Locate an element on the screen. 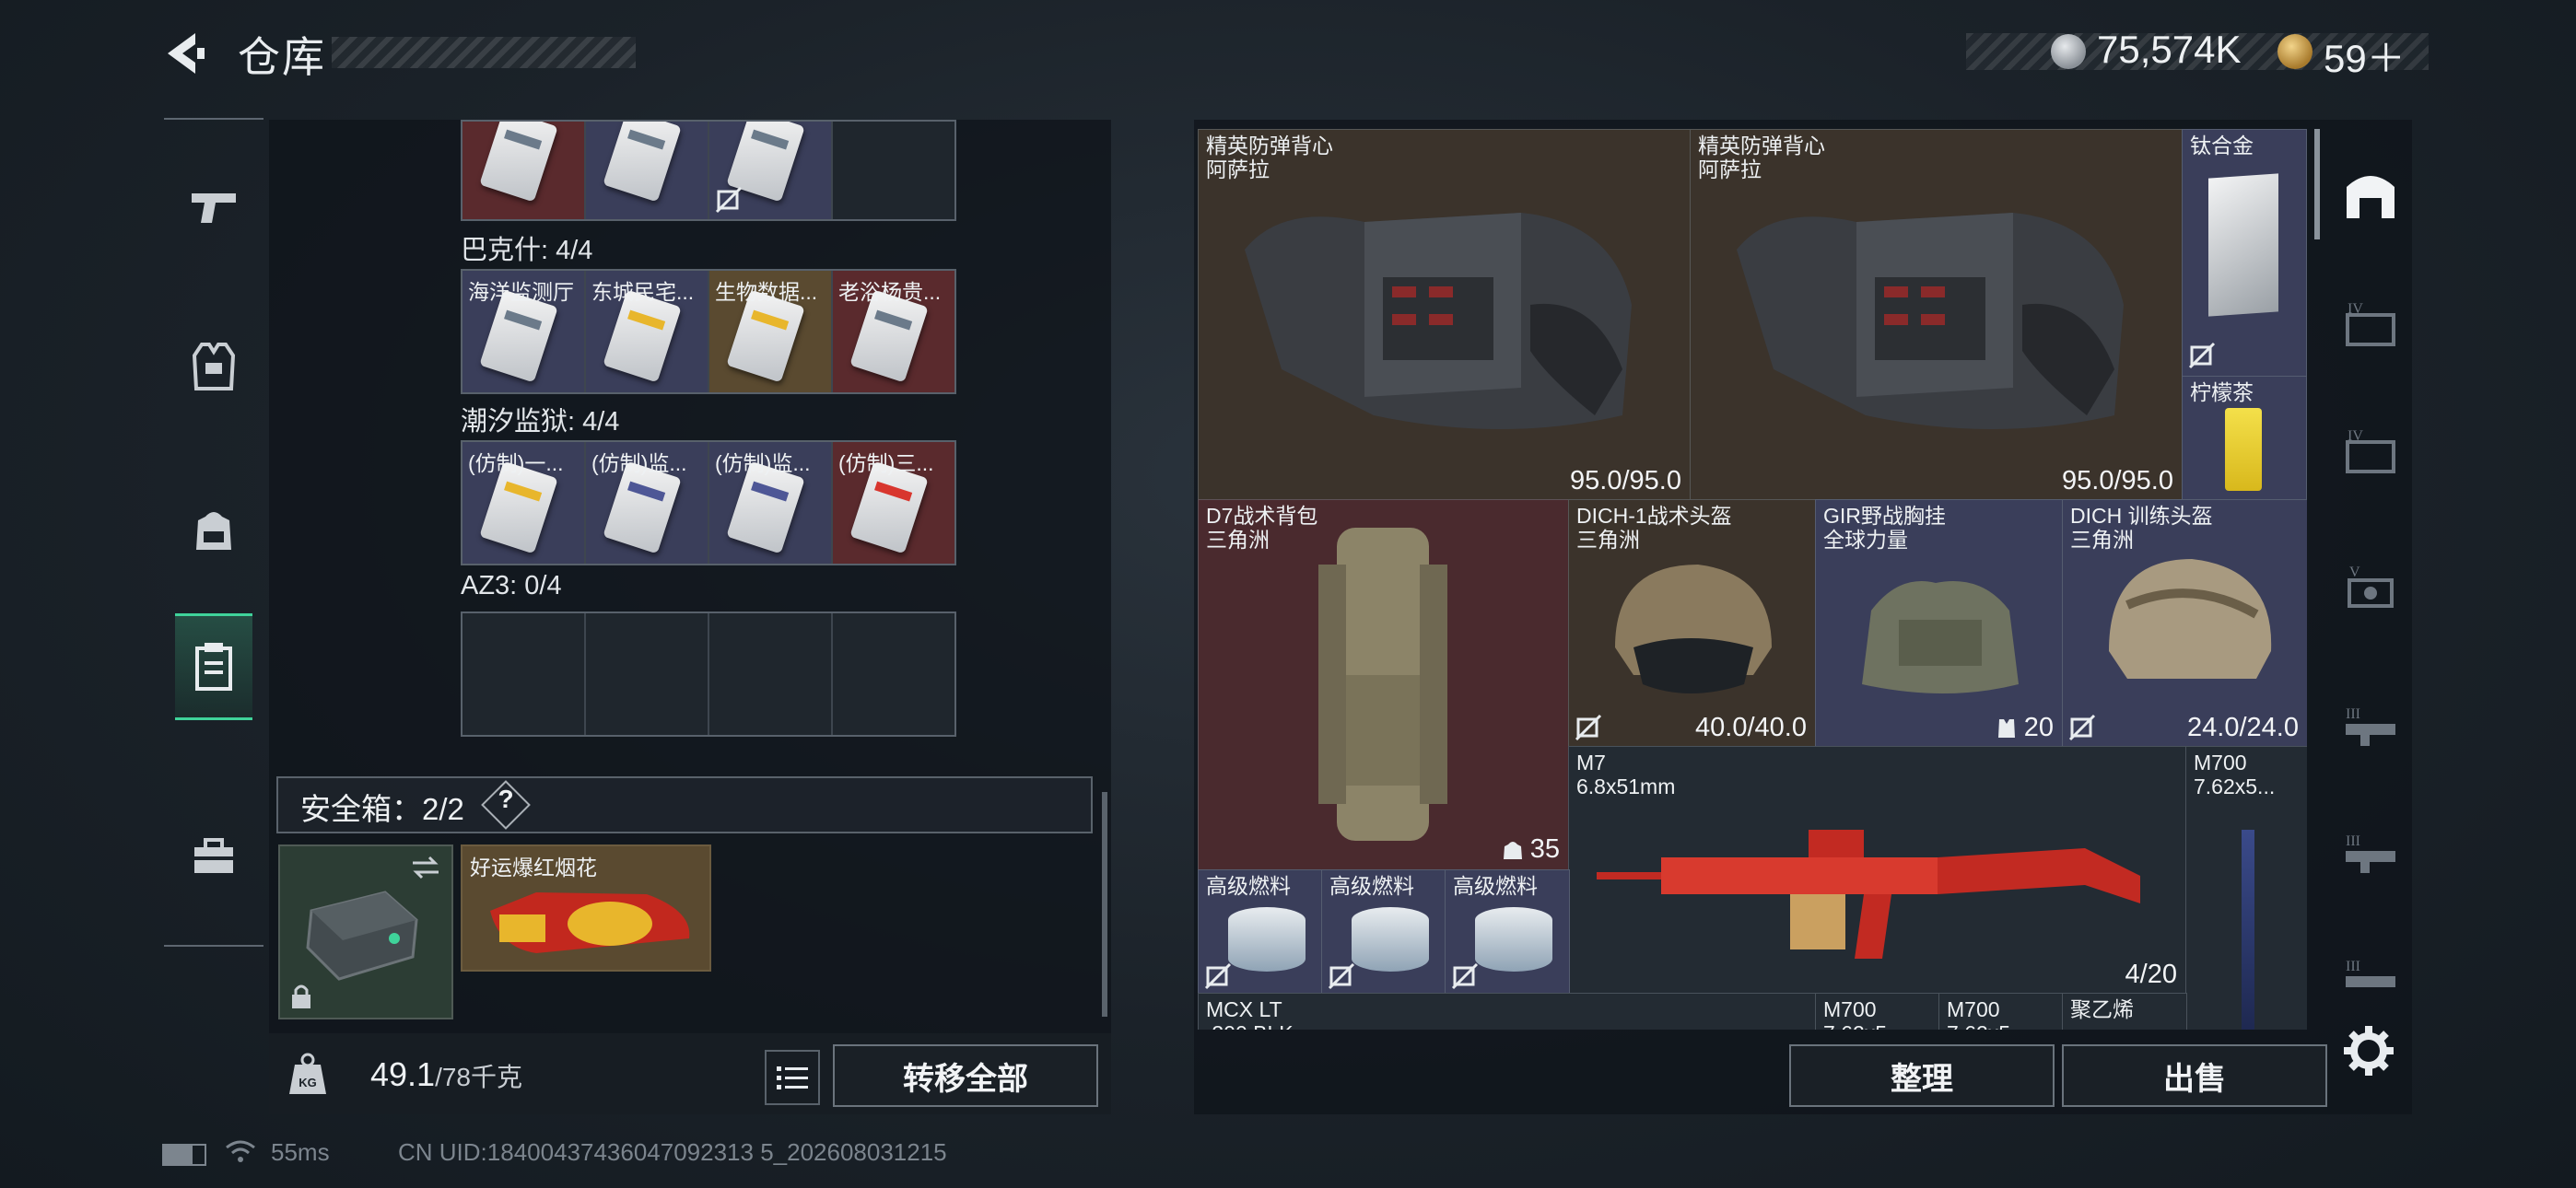 This screenshot has width=2576, height=1188. nav-weapons is located at coordinates (213, 206).